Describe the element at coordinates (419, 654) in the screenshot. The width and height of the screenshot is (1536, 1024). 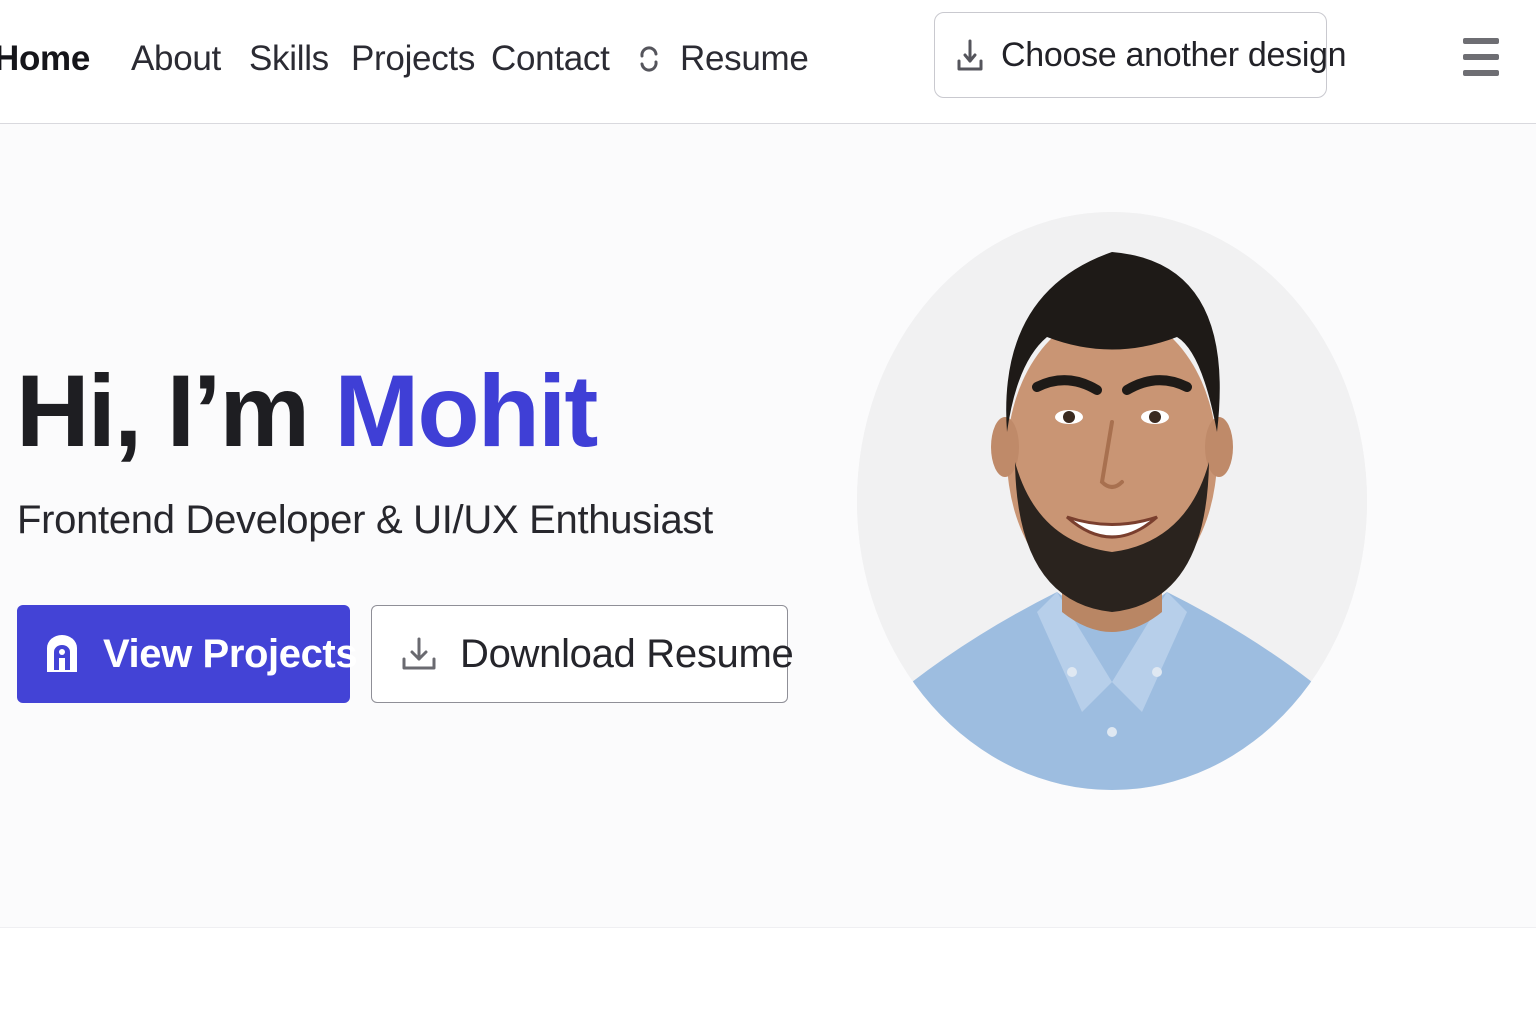
I see `download-tray-icon` at that location.